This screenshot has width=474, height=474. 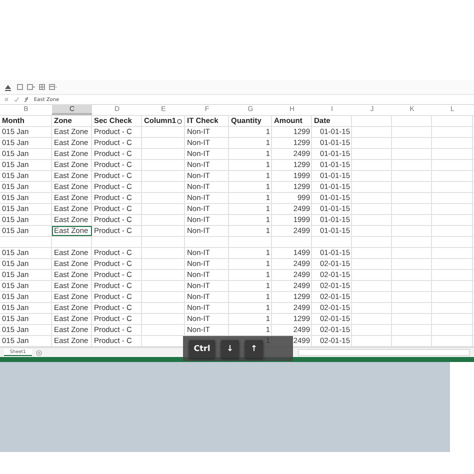 What do you see at coordinates (20, 87) in the screenshot?
I see `format-icon` at bounding box center [20, 87].